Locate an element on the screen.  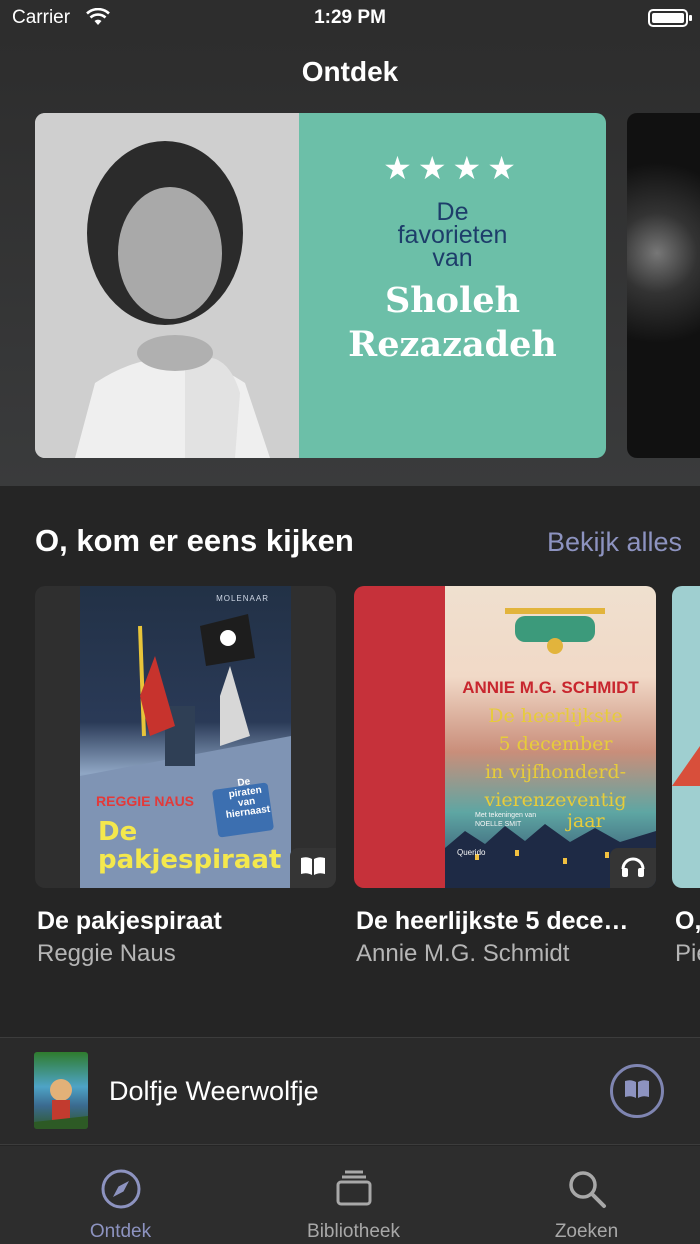
tab-label: Bibliotheek is located at coordinates (353, 1231).